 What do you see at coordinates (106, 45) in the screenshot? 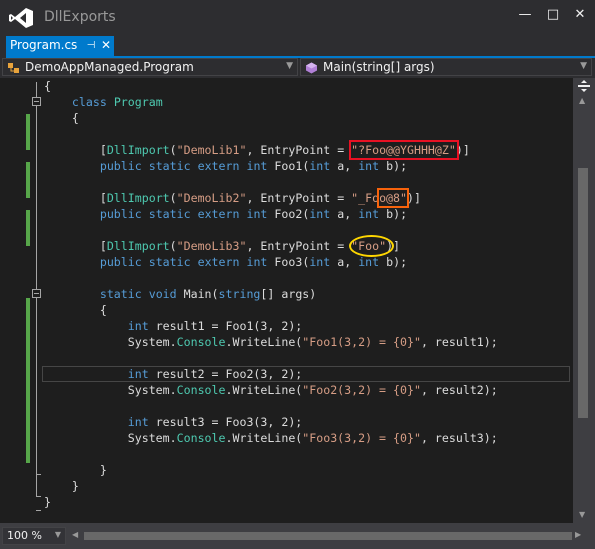
I see `close-icon: ✕` at bounding box center [106, 45].